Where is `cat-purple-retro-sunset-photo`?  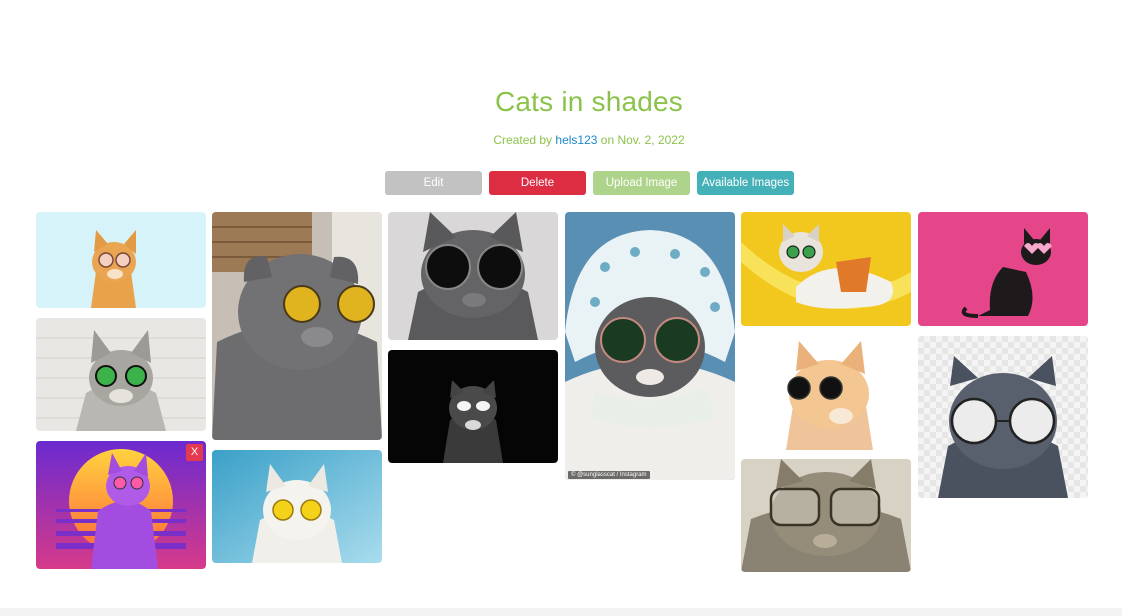 cat-purple-retro-sunset-photo is located at coordinates (121, 505).